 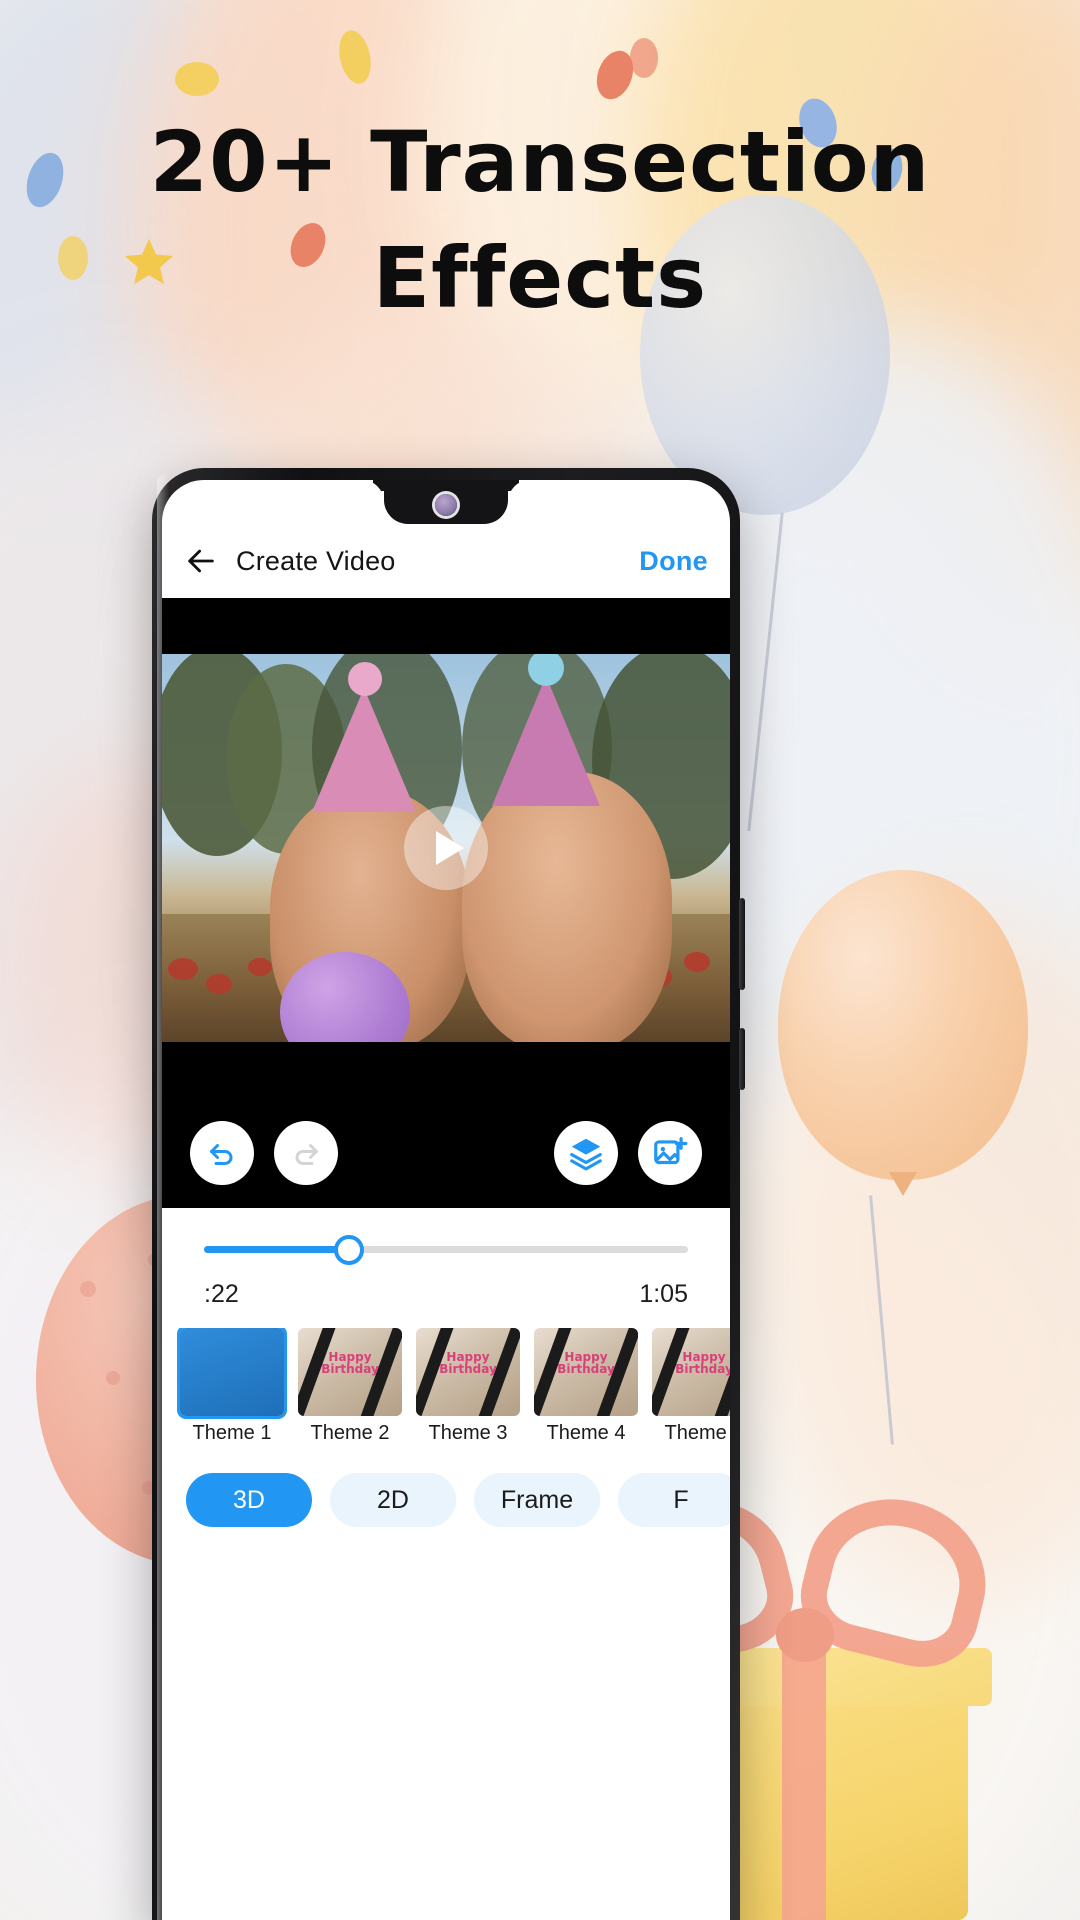 I want to click on undo-button, so click(x=222, y=1153).